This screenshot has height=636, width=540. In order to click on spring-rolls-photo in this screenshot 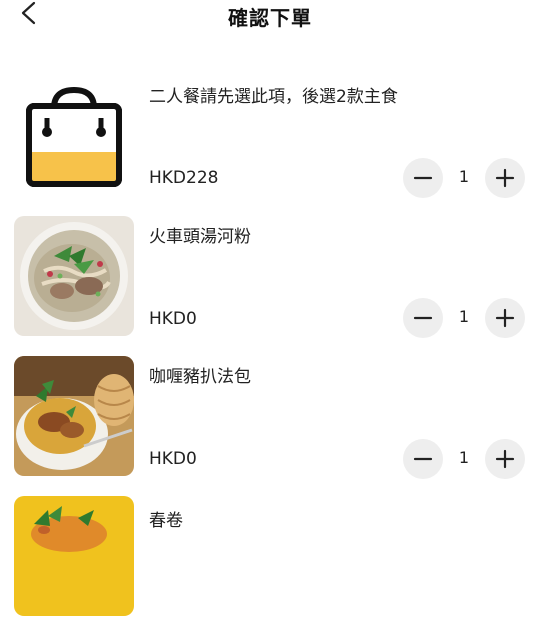, I will do `click(74, 556)`.